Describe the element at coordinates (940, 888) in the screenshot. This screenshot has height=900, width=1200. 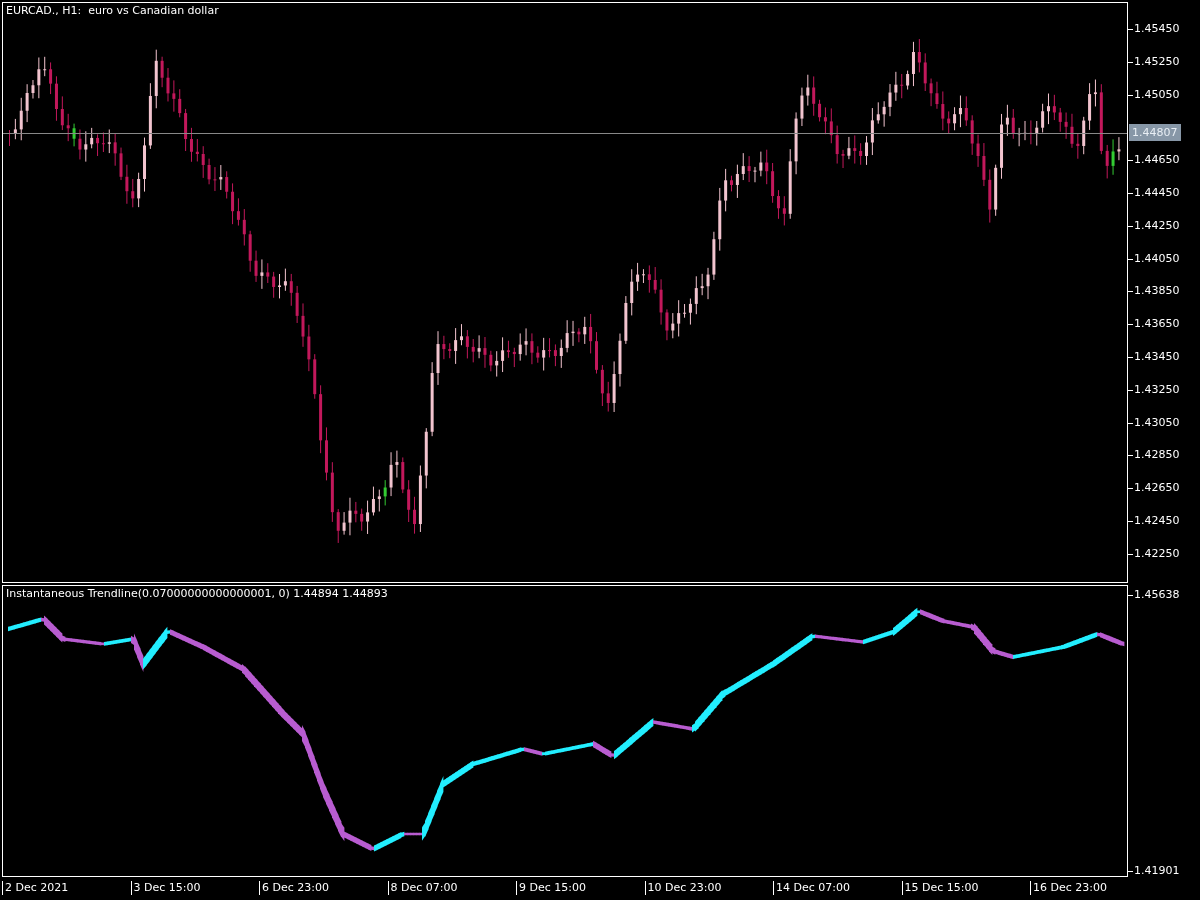
I see `time-label: 15 Dec 15:00` at that location.